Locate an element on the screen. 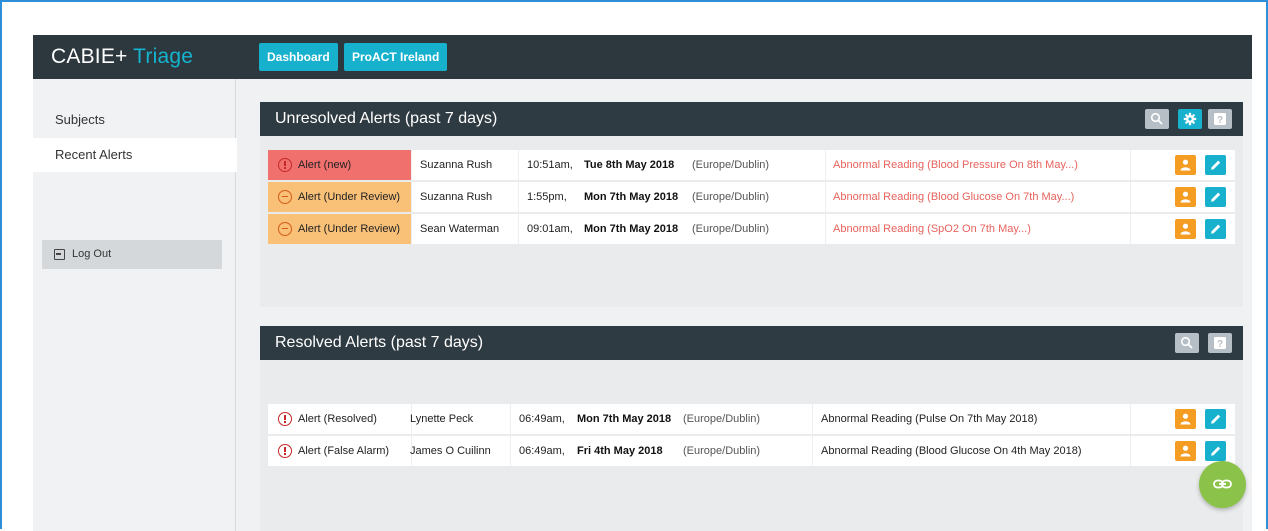  unresolved-settings-button is located at coordinates (1190, 119).